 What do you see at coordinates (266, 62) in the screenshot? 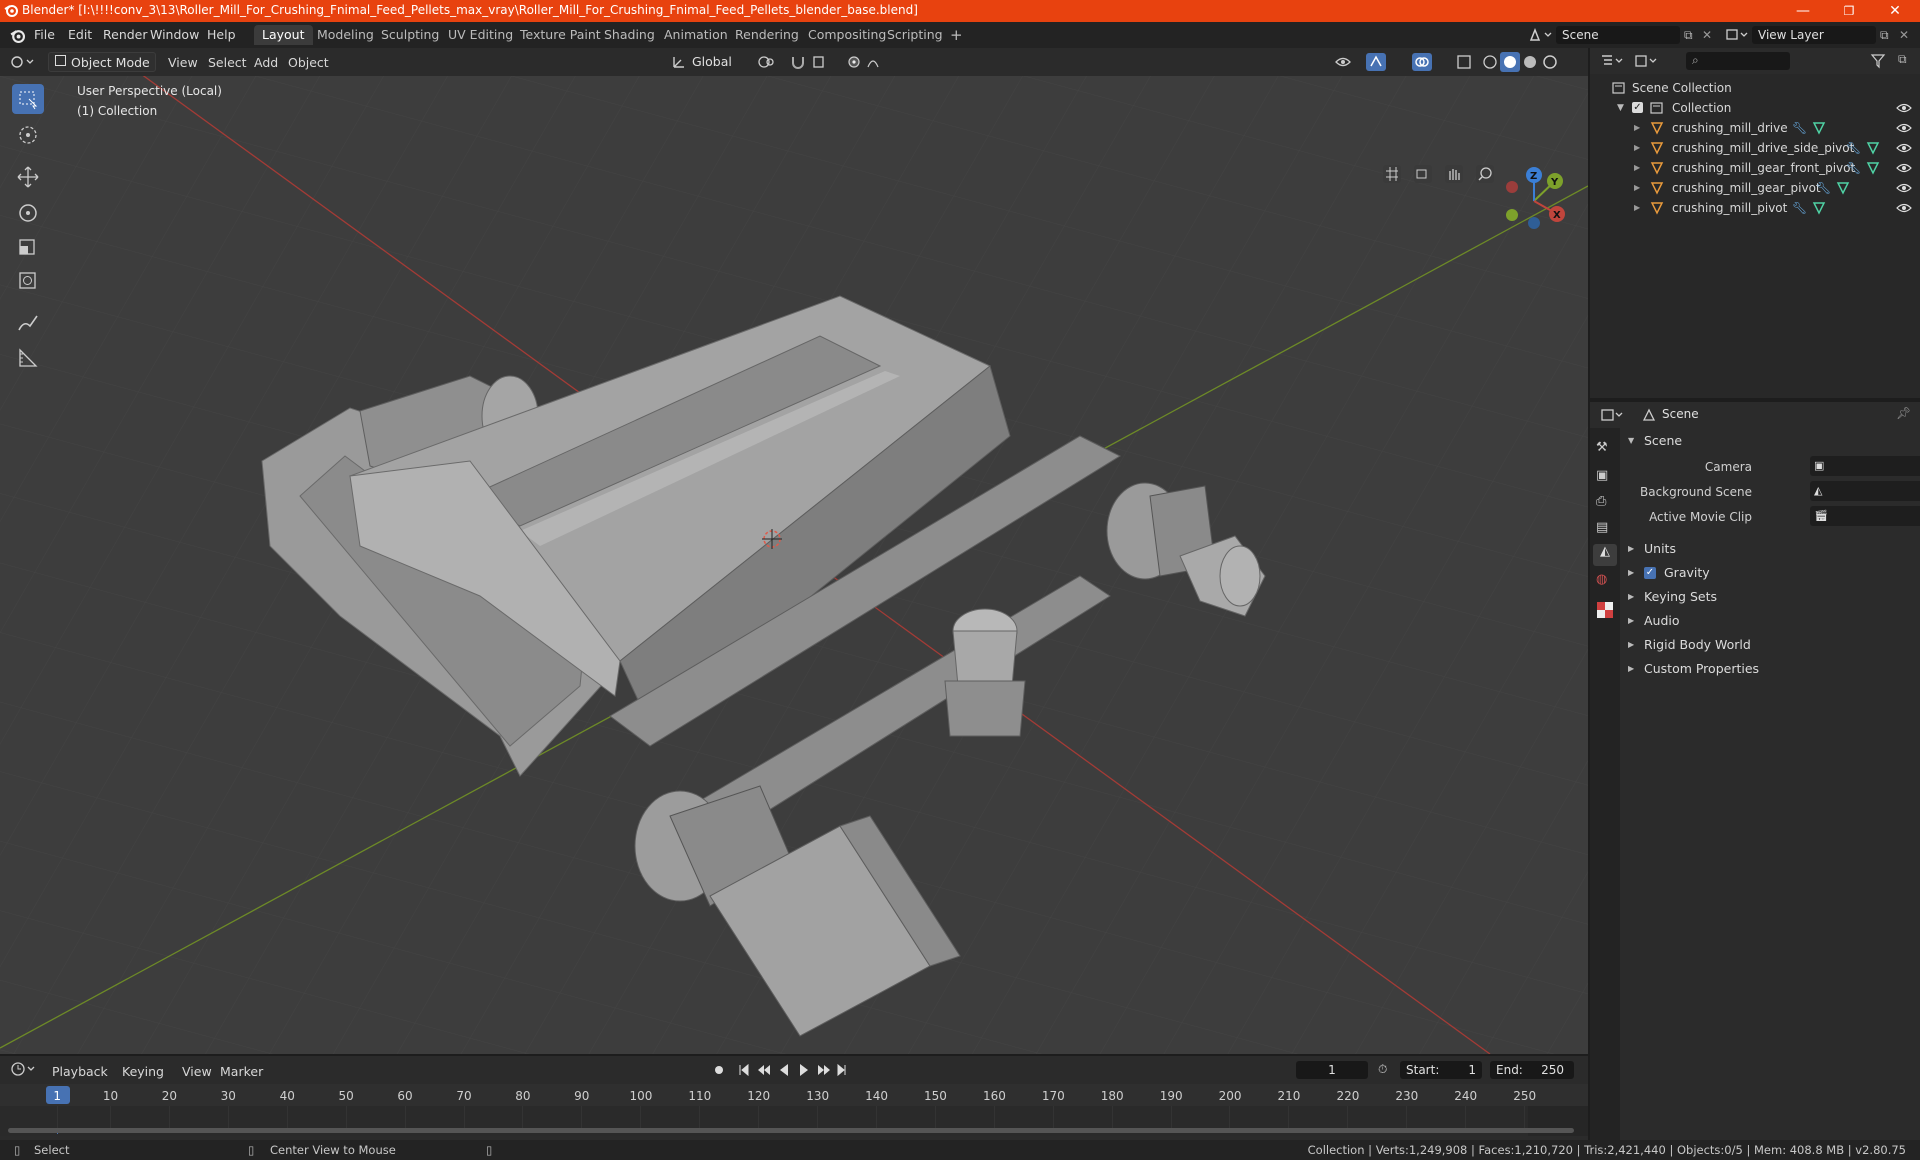
I see `menu-add: Add` at bounding box center [266, 62].